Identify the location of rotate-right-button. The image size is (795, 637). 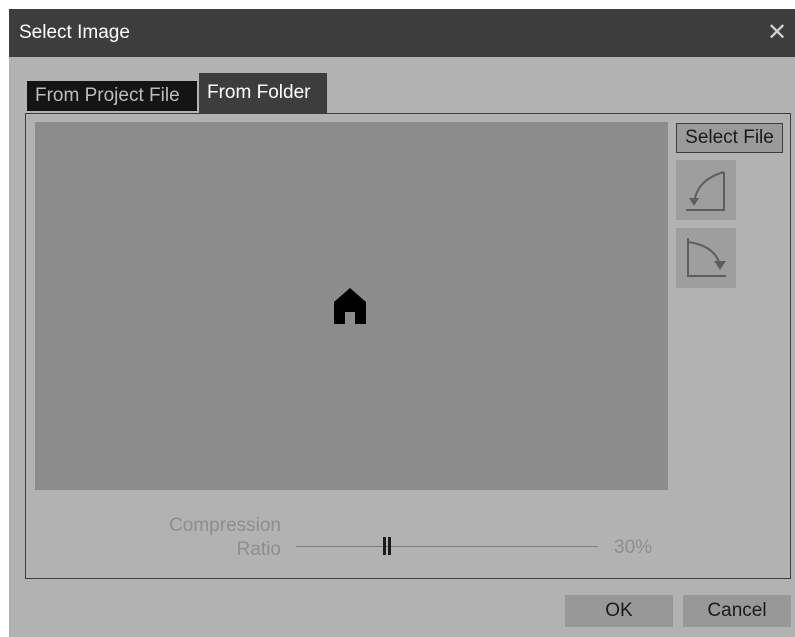
(706, 258).